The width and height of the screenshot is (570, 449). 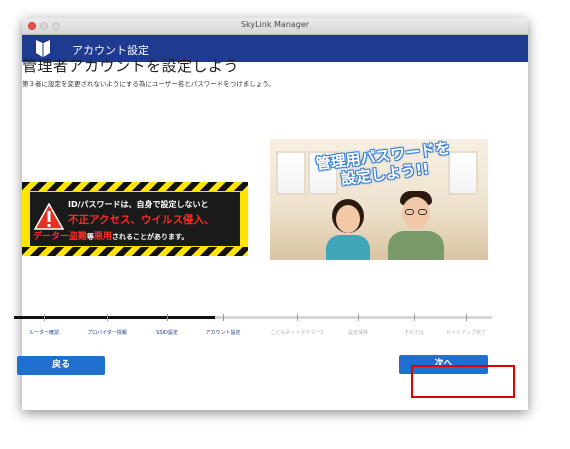 I want to click on hazard-stripes-bottom, so click(x=135, y=251).